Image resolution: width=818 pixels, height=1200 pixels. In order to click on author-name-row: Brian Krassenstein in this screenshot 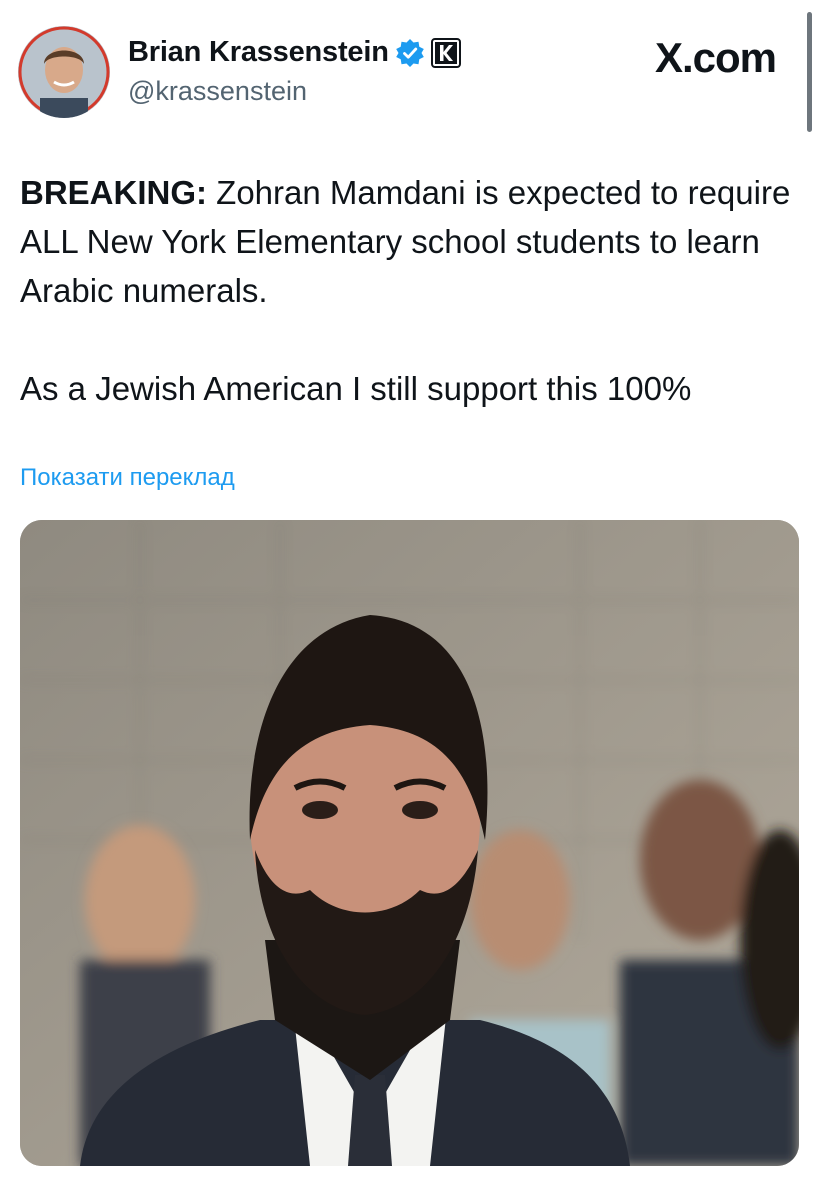, I will do `click(294, 52)`.